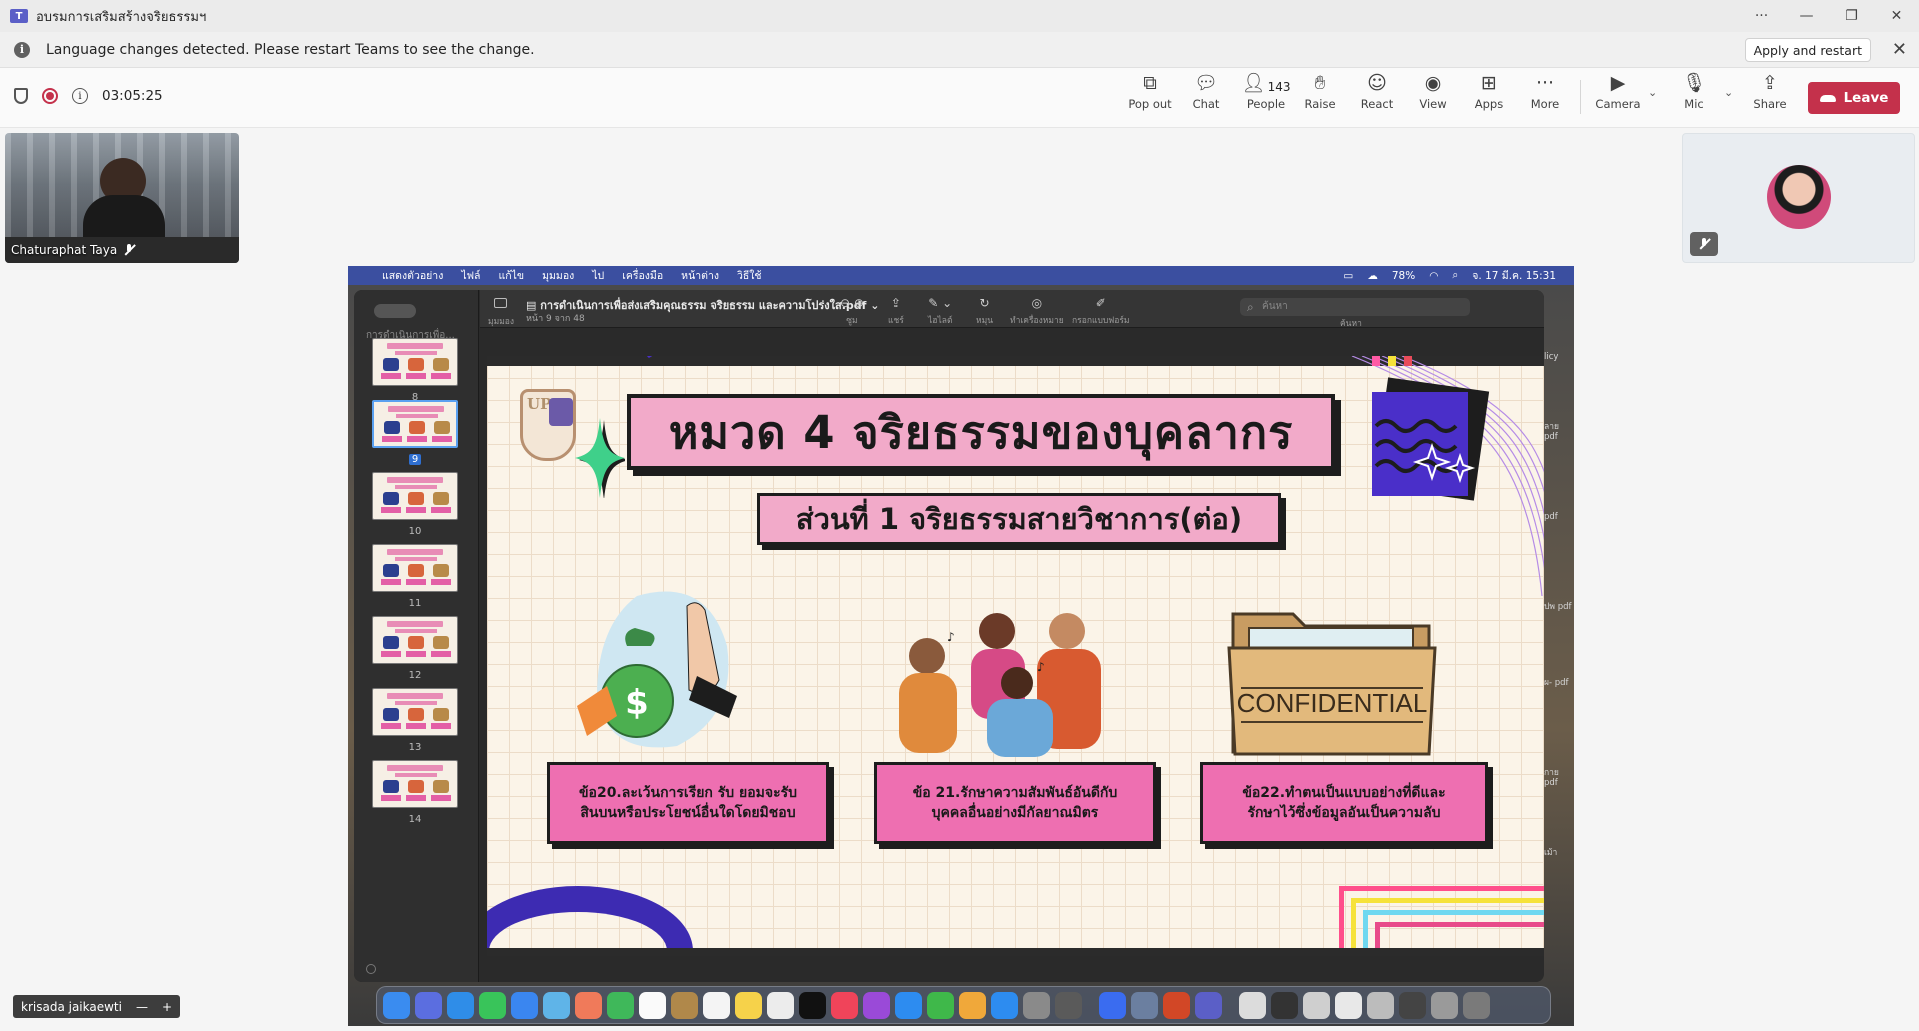 This screenshot has height=1031, width=1919. What do you see at coordinates (21, 96) in the screenshot?
I see `shield-icon` at bounding box center [21, 96].